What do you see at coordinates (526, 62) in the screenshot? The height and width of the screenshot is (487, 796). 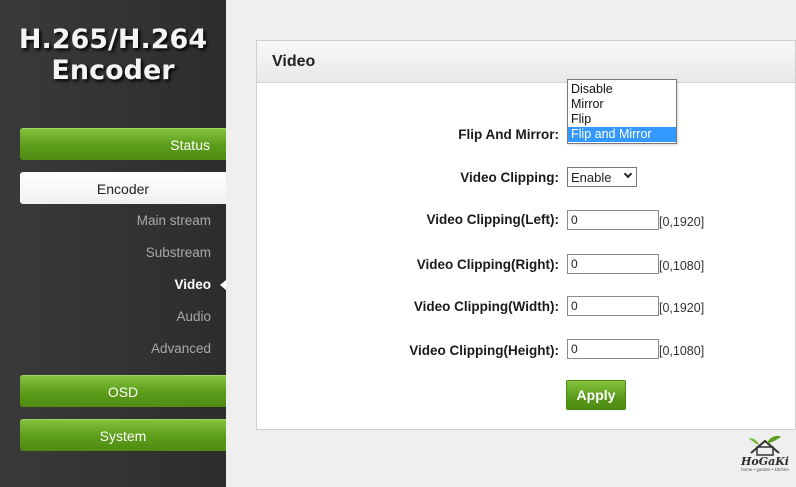 I see `panel-header: Video` at bounding box center [526, 62].